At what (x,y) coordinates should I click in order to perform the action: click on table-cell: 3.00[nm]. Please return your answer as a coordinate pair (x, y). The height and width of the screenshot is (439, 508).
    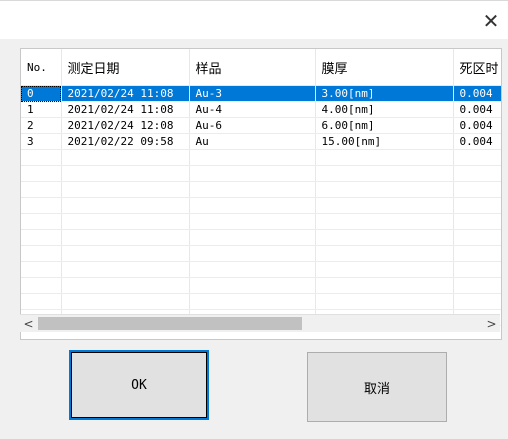
    Looking at the image, I should click on (384, 93).